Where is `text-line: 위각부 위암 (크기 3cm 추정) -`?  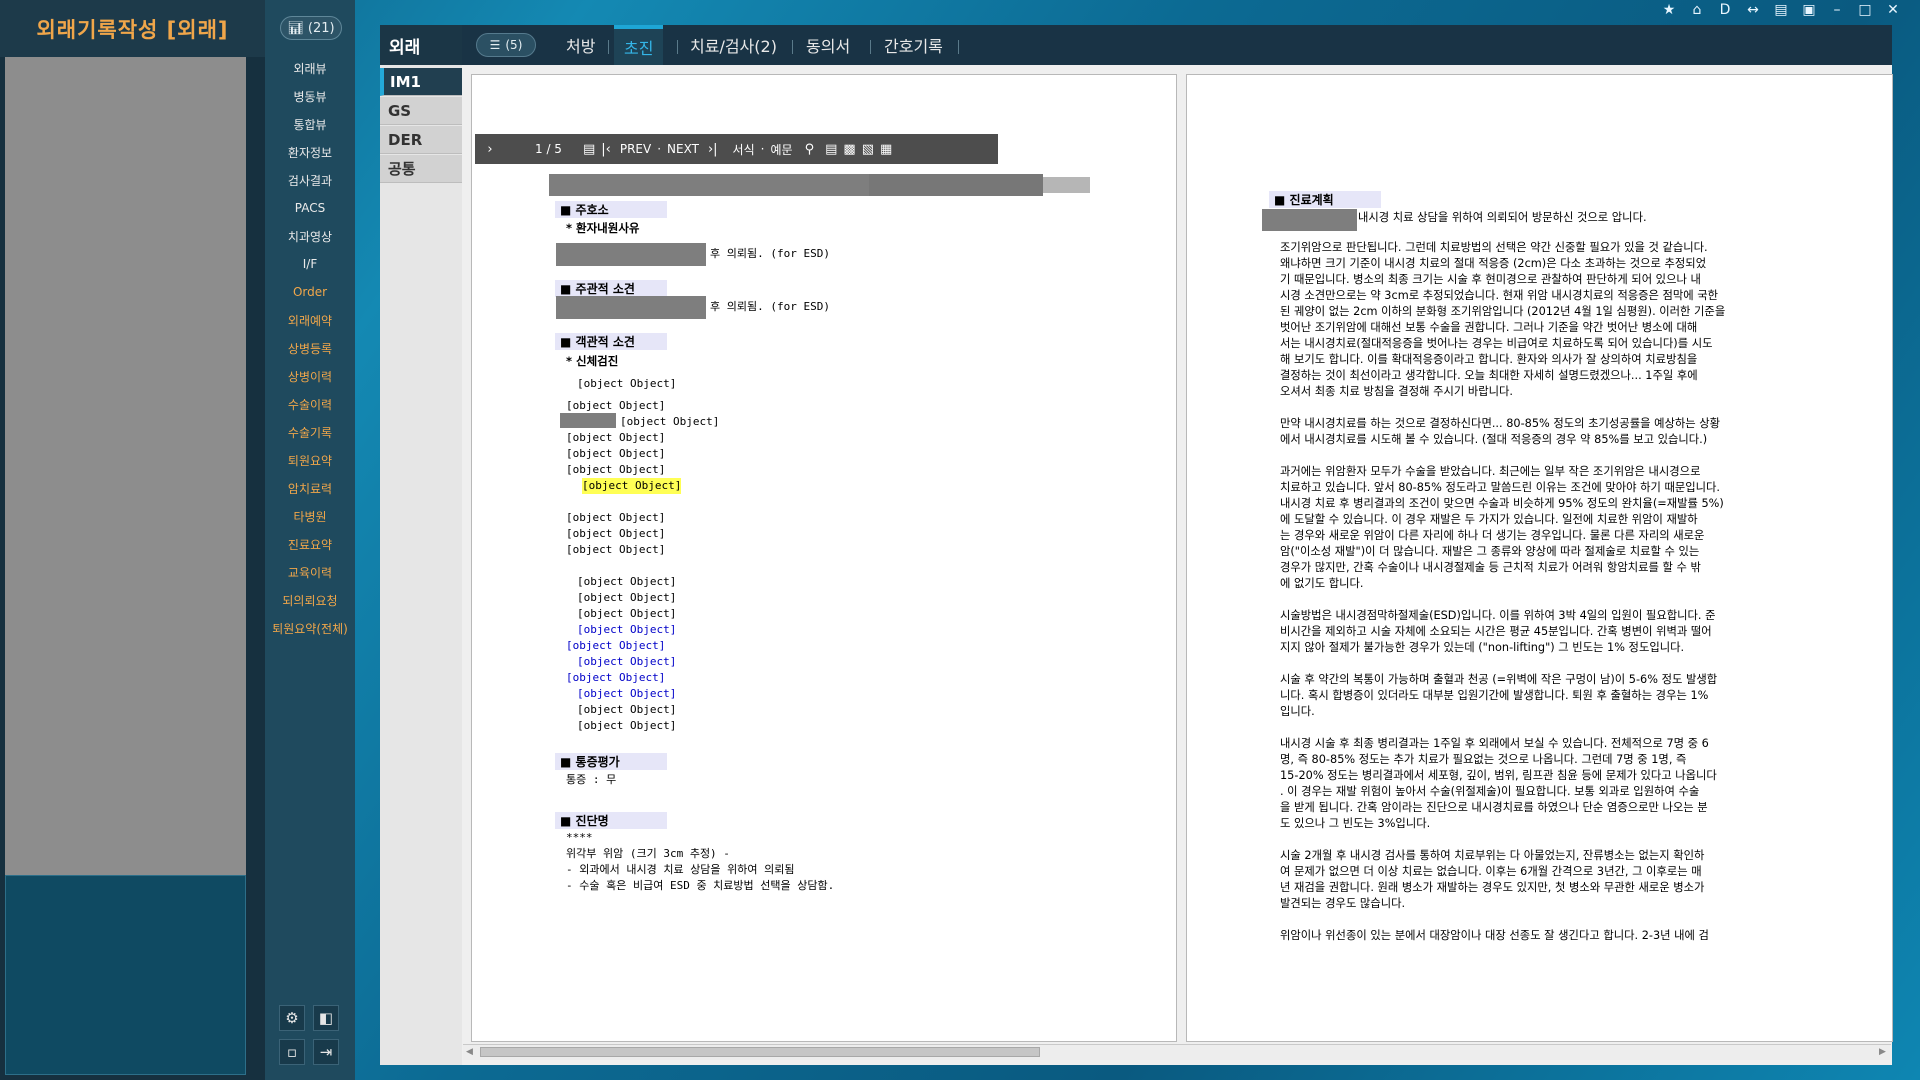
text-line: 위각부 위암 (크기 3cm 추정) - is located at coordinates (648, 853).